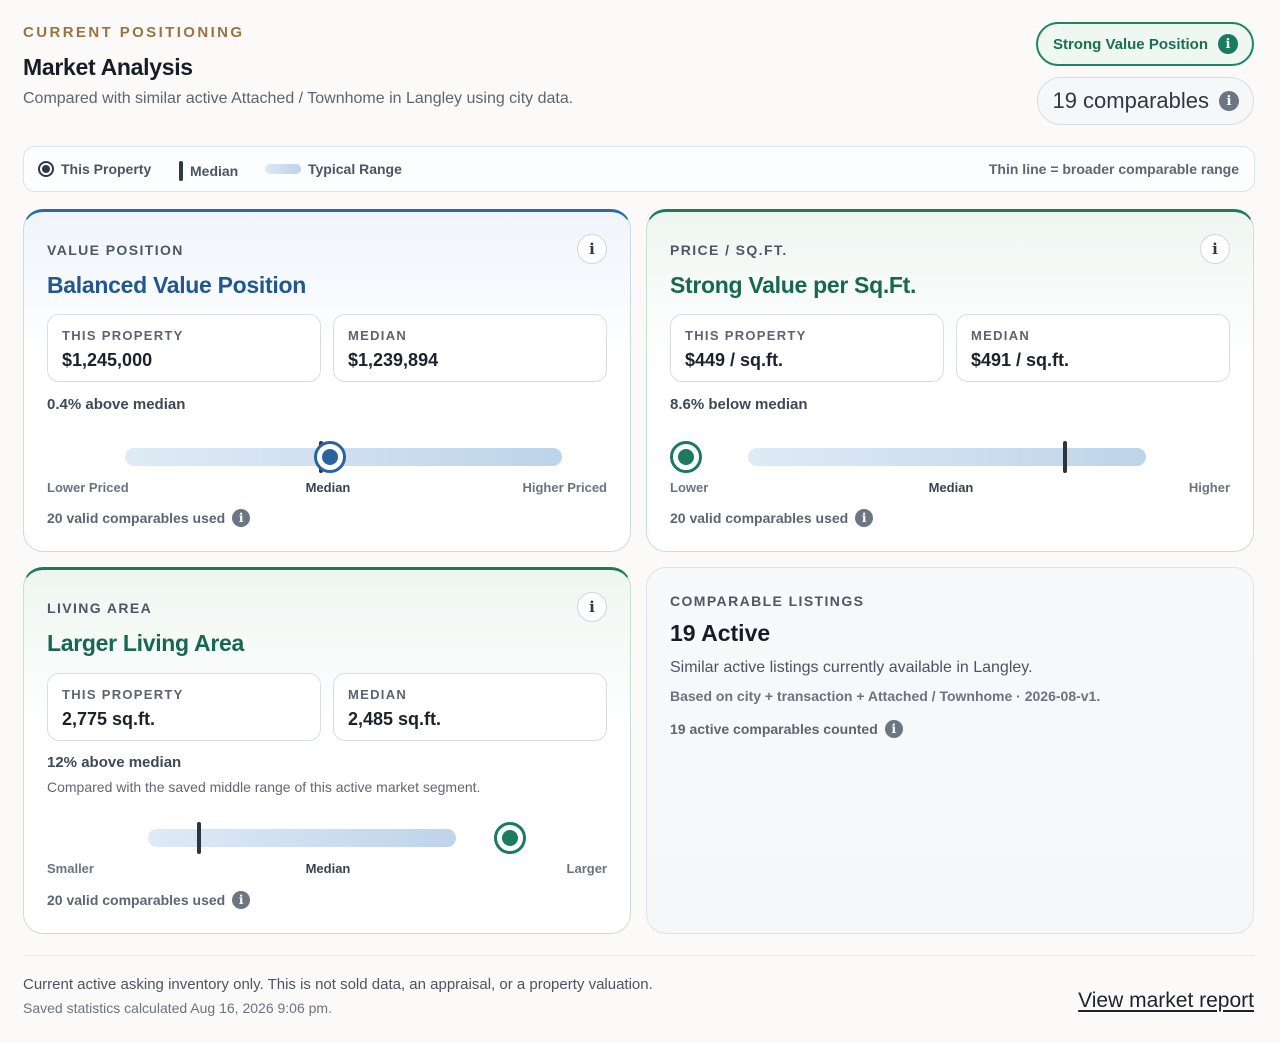 This screenshot has height=1043, width=1280. Describe the element at coordinates (1130, 44) in the screenshot. I see `strong-value-badge-label: Strong Value Position` at that location.